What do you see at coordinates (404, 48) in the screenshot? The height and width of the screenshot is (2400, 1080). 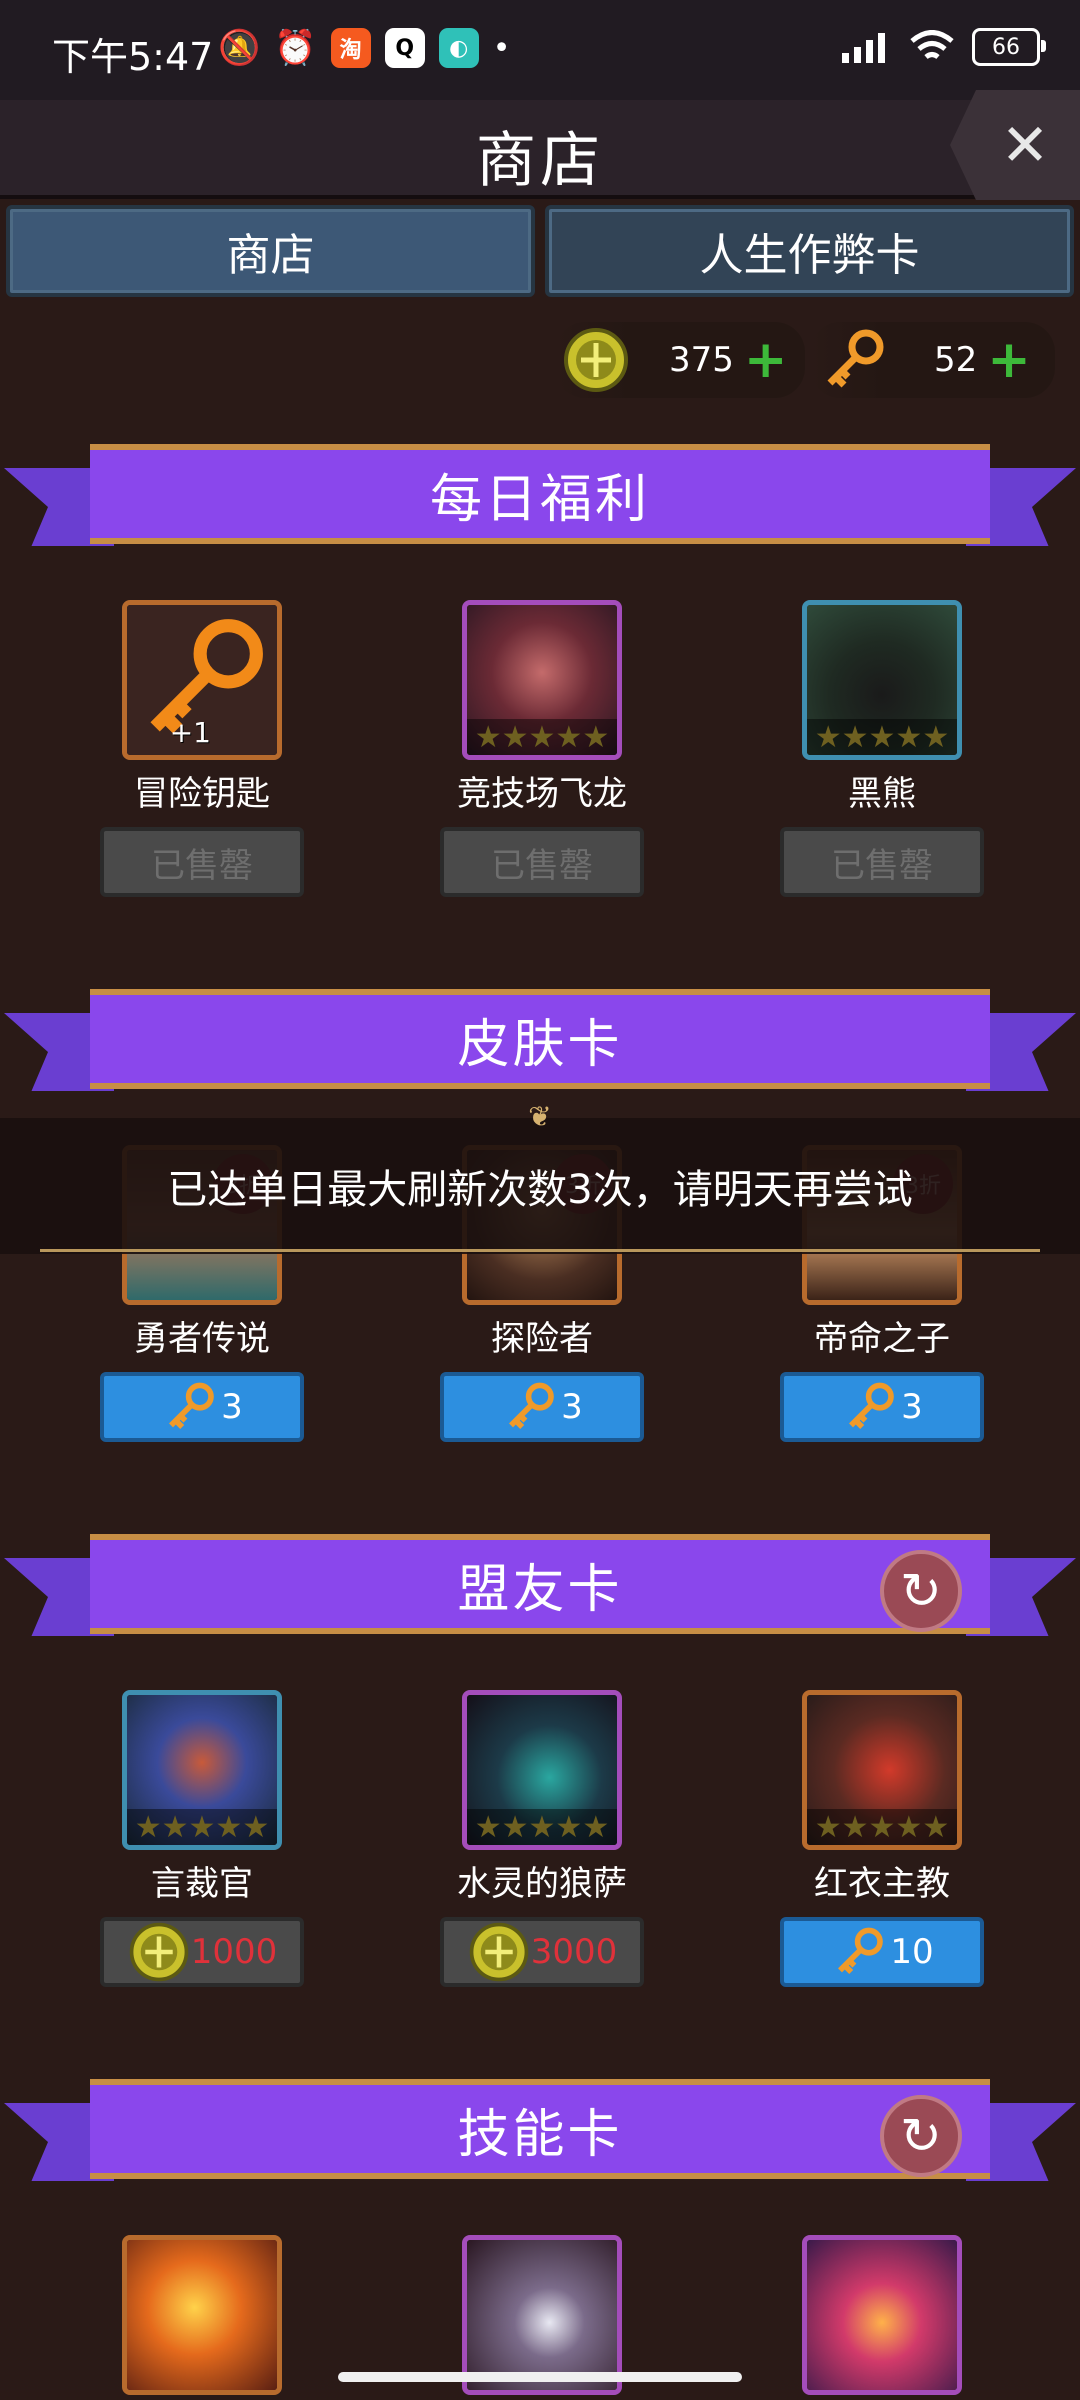 I see `qq-icon: Q` at bounding box center [404, 48].